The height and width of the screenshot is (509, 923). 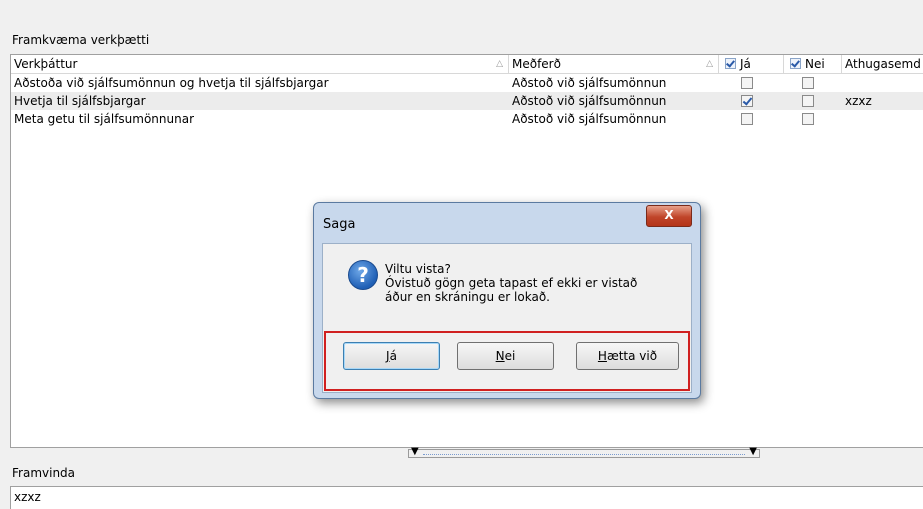 What do you see at coordinates (466, 497) in the screenshot?
I see `progress-textbox: xzxz` at bounding box center [466, 497].